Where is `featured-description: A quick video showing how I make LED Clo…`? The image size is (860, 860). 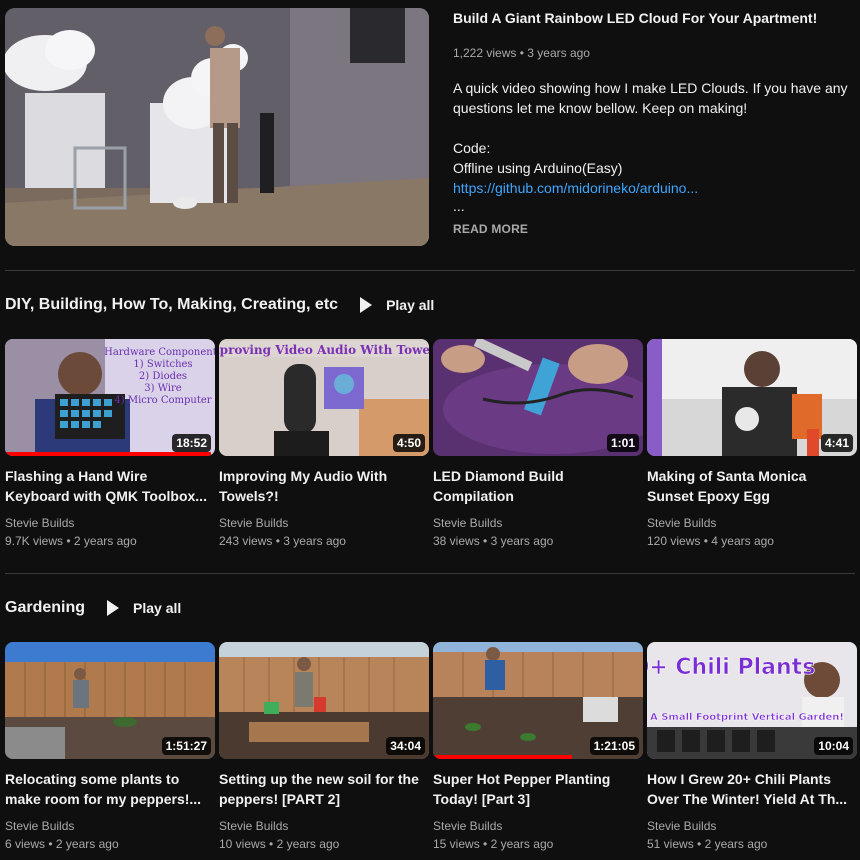
featured-description: A quick video showing how I make LED Clo… is located at coordinates (650, 128).